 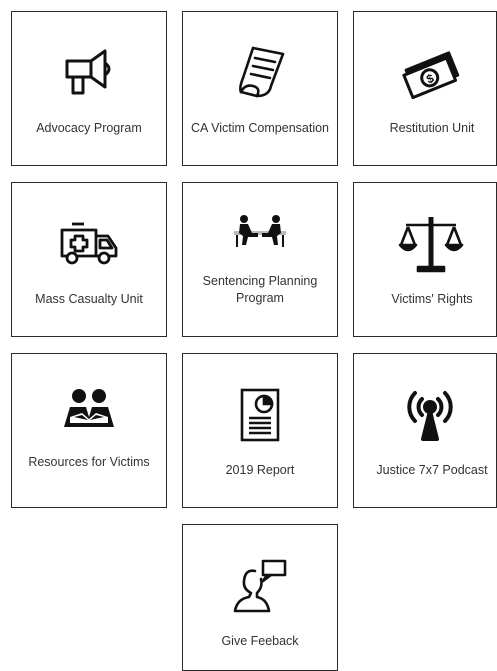 I want to click on tile-ca-victim-compensation: CA Victim Compensation, so click(x=260, y=88).